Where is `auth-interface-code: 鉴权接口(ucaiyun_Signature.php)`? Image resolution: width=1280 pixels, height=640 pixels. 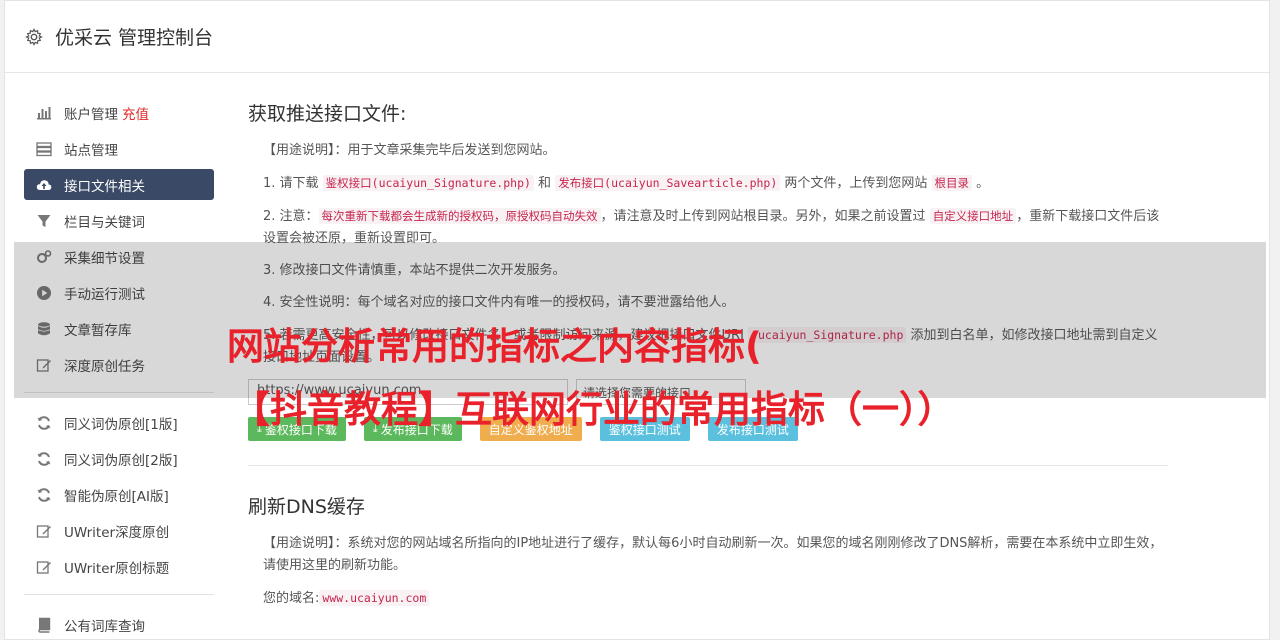
auth-interface-code: 鉴权接口(ucaiyun_Signature.php) is located at coordinates (428, 183).